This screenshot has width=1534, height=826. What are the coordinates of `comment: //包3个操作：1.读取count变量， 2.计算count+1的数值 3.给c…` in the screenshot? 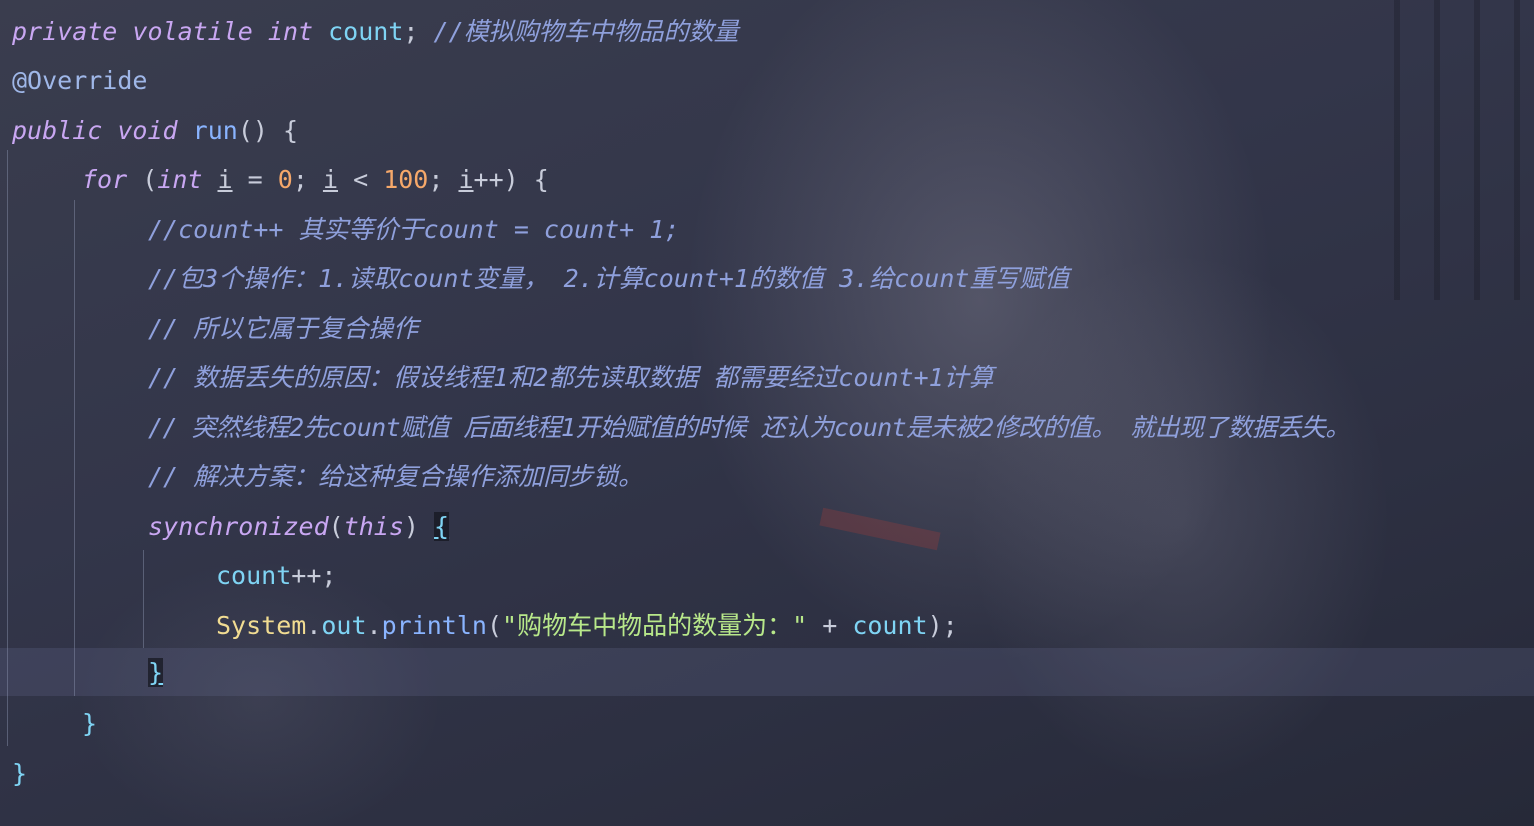 It's located at (609, 278).